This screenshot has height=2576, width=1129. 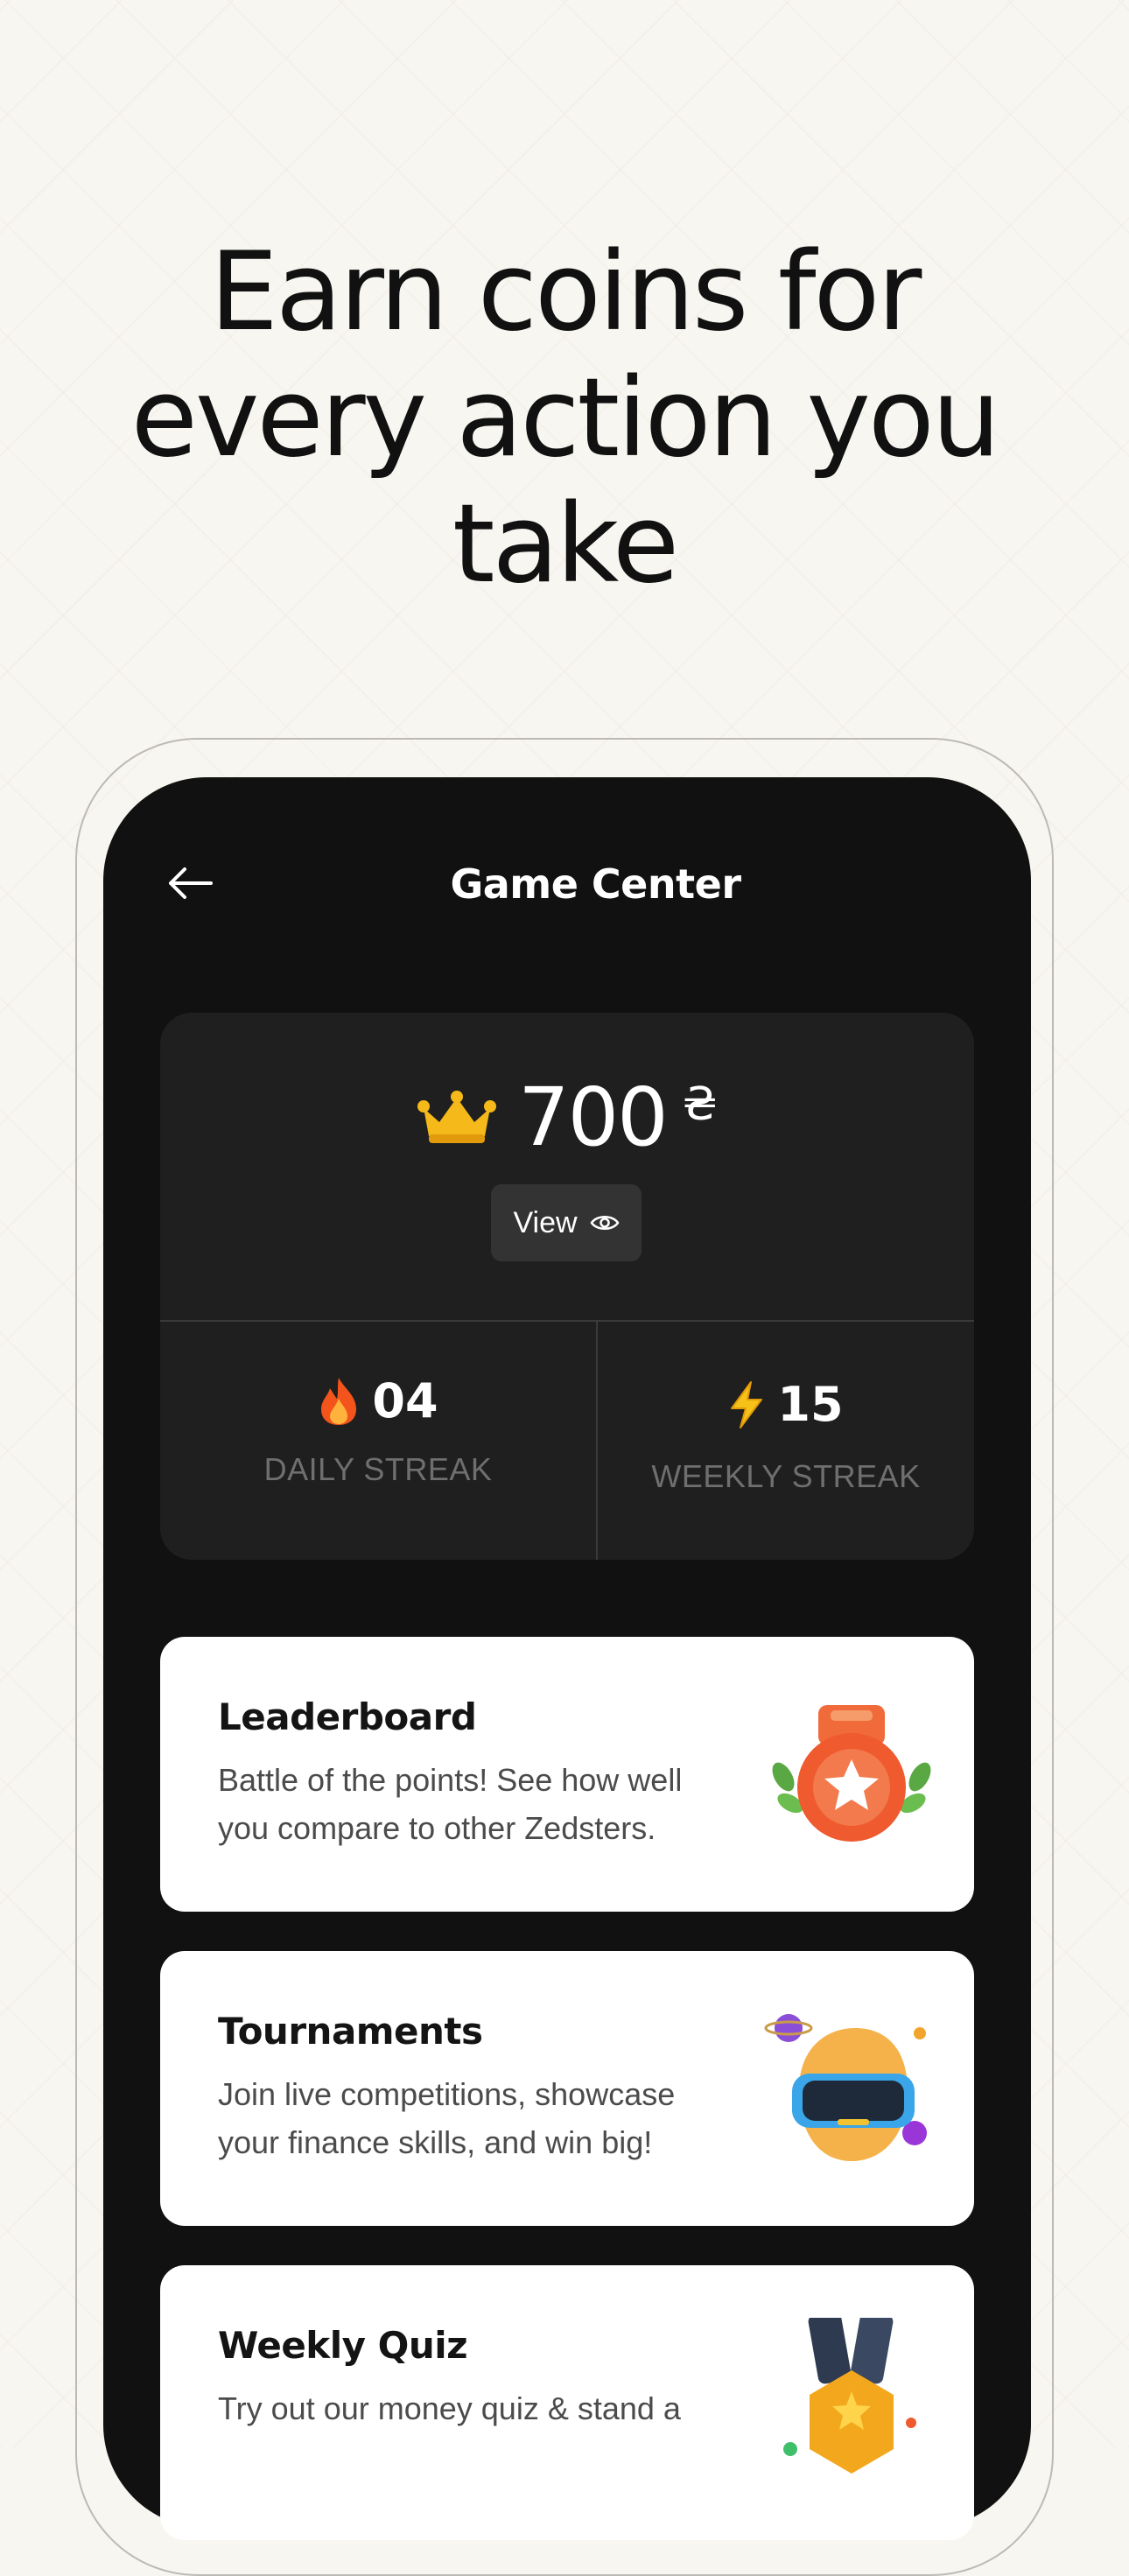 What do you see at coordinates (605, 1223) in the screenshot?
I see `eye-icon` at bounding box center [605, 1223].